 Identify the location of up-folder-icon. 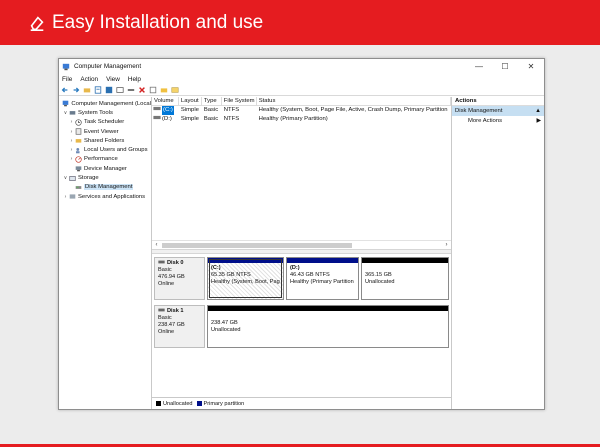
(87, 90).